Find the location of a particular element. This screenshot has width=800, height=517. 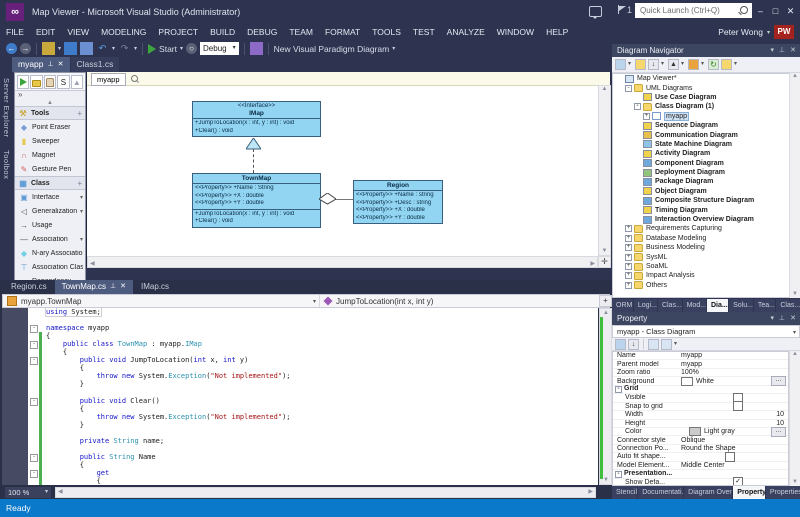

sort-az-icon: ↓ is located at coordinates (633, 344).